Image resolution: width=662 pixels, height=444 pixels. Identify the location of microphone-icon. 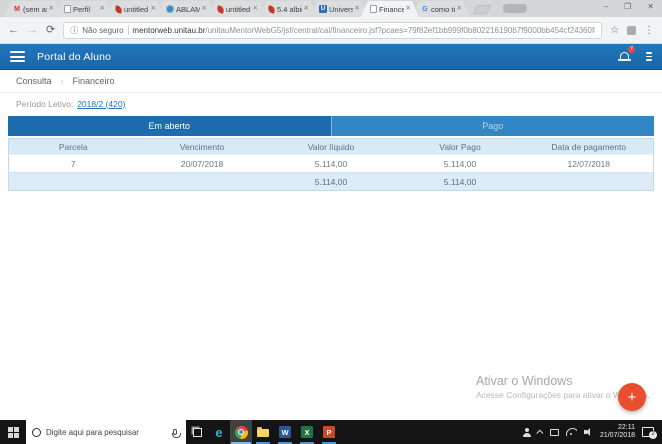
(176, 433).